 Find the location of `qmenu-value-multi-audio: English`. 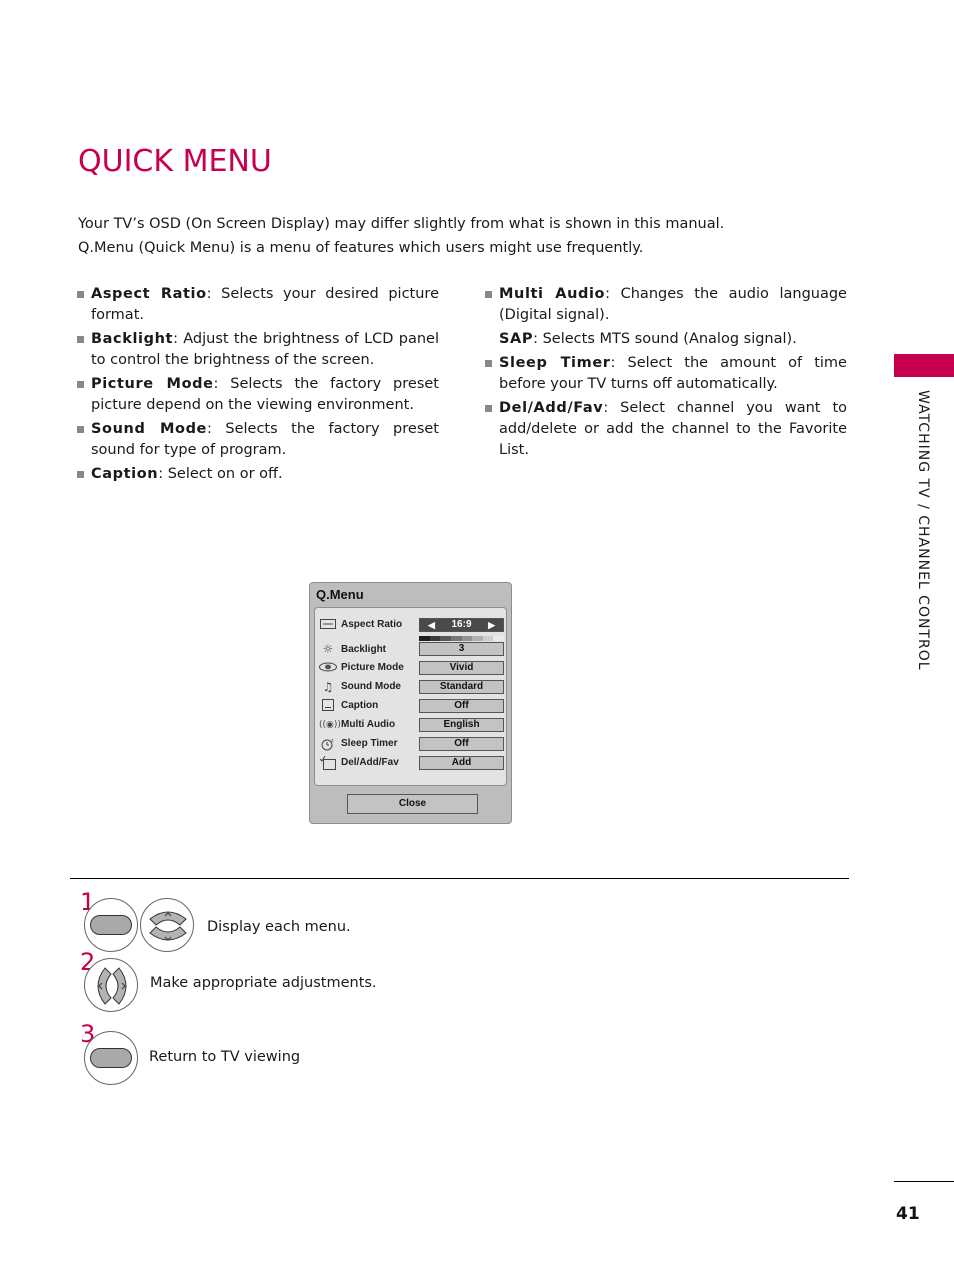

qmenu-value-multi-audio: English is located at coordinates (461, 725).